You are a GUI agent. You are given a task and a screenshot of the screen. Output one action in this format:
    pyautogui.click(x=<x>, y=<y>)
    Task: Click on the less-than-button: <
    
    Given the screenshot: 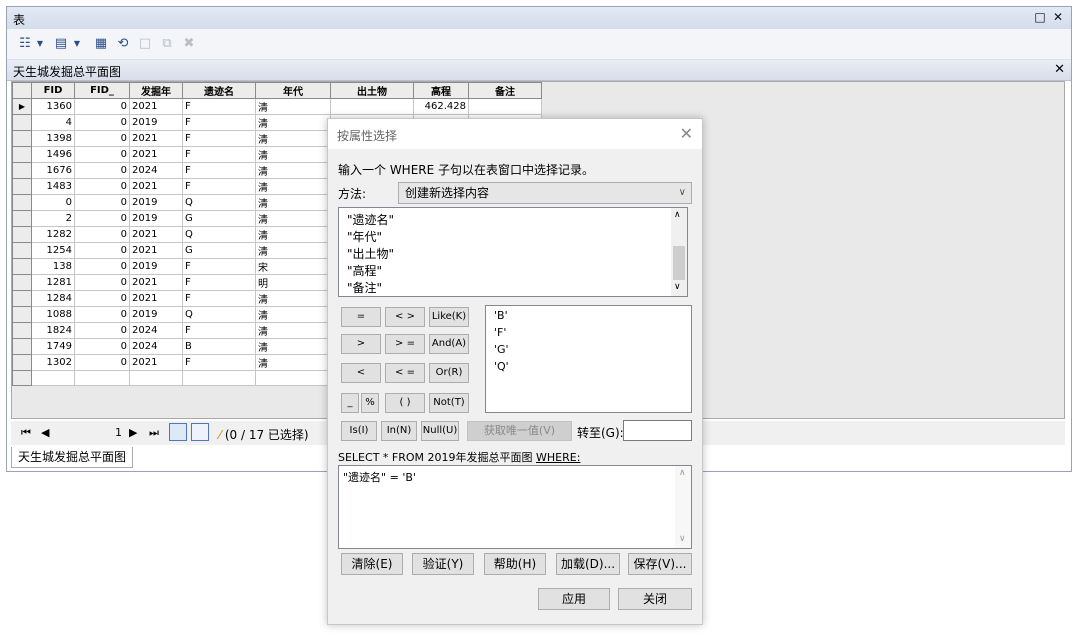 What is the action you would take?
    pyautogui.click(x=361, y=373)
    